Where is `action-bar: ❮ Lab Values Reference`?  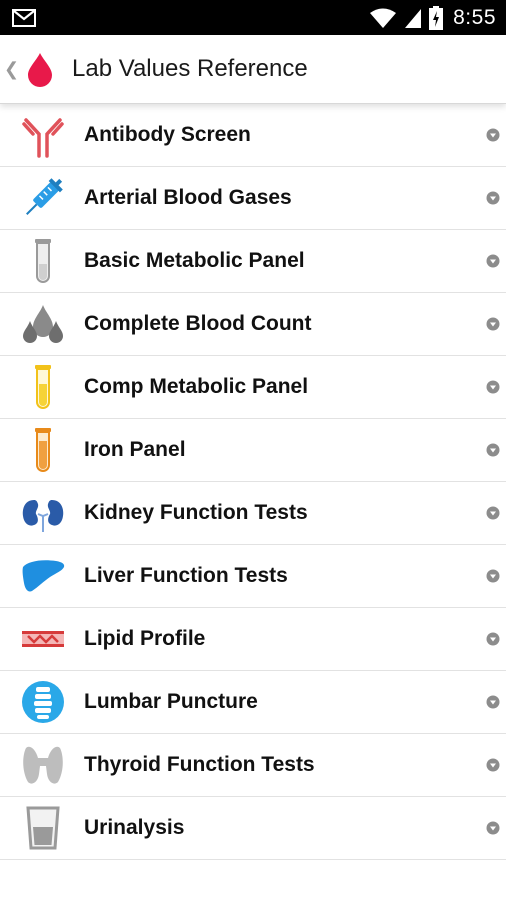 action-bar: ❮ Lab Values Reference is located at coordinates (253, 69).